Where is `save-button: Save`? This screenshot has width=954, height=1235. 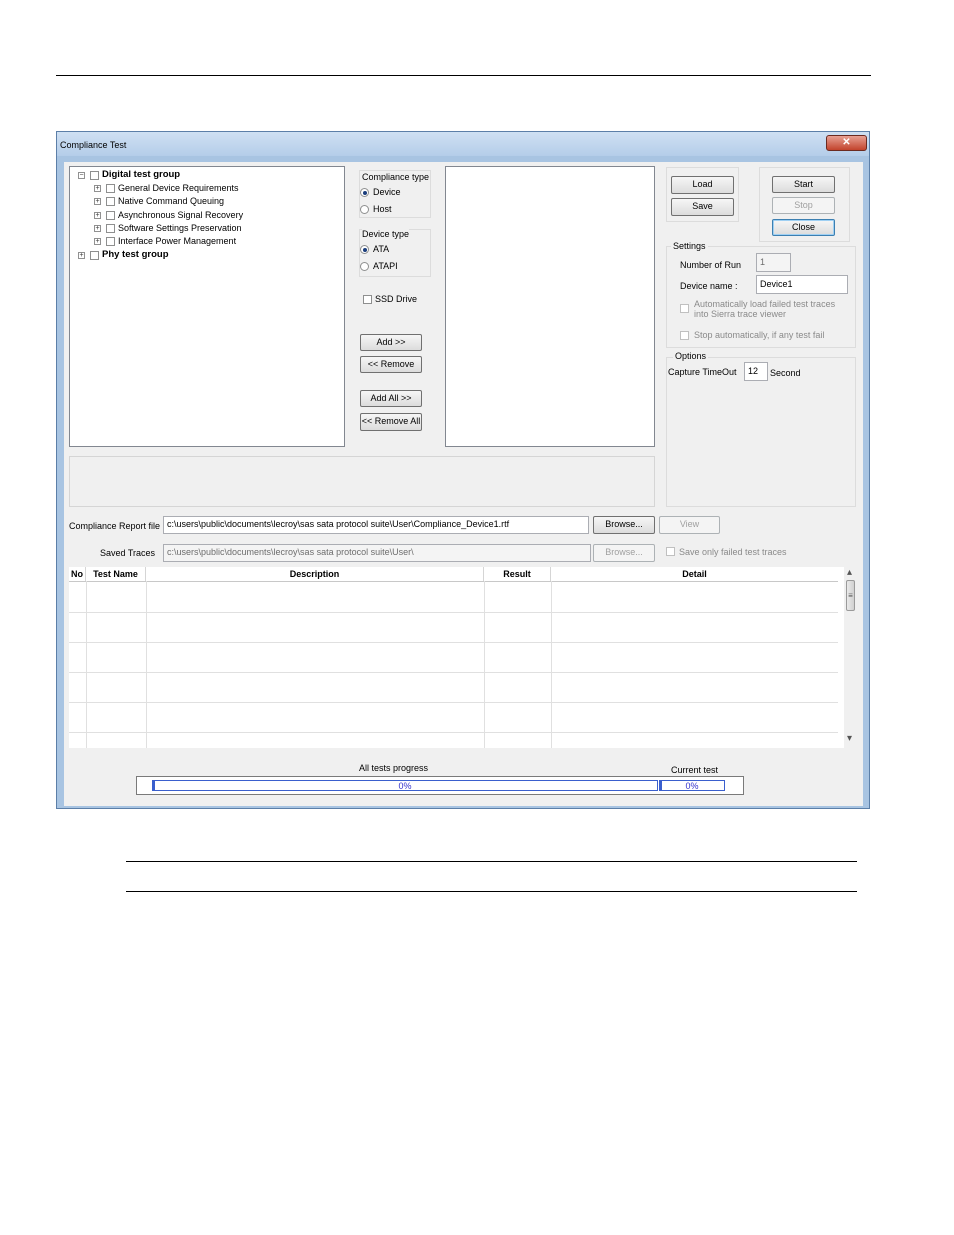
save-button: Save is located at coordinates (702, 207).